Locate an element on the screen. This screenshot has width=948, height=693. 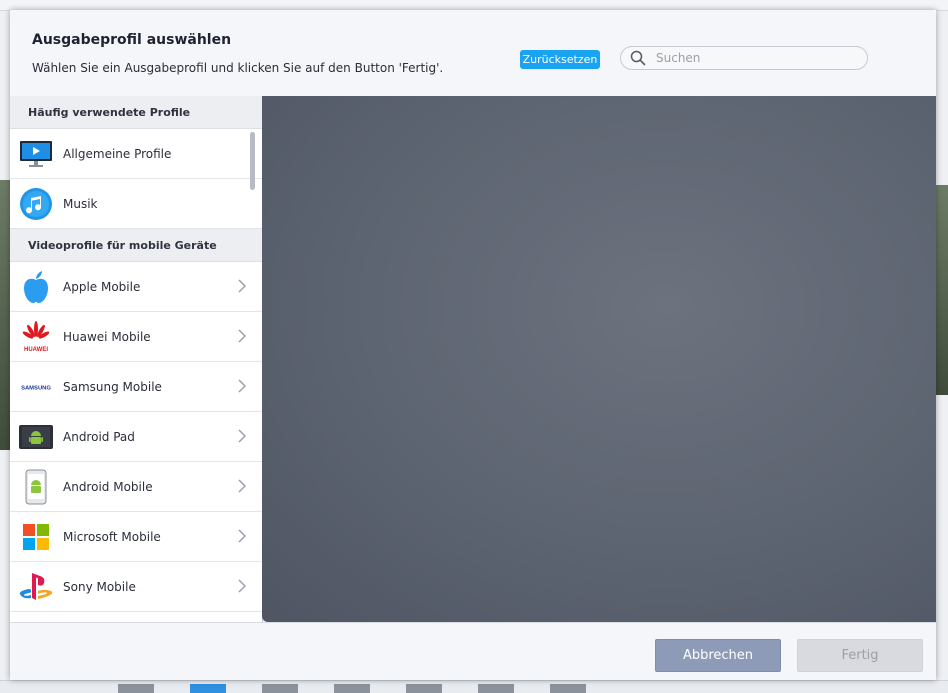
profile-item-label: Sony Mobile is located at coordinates (99, 586).